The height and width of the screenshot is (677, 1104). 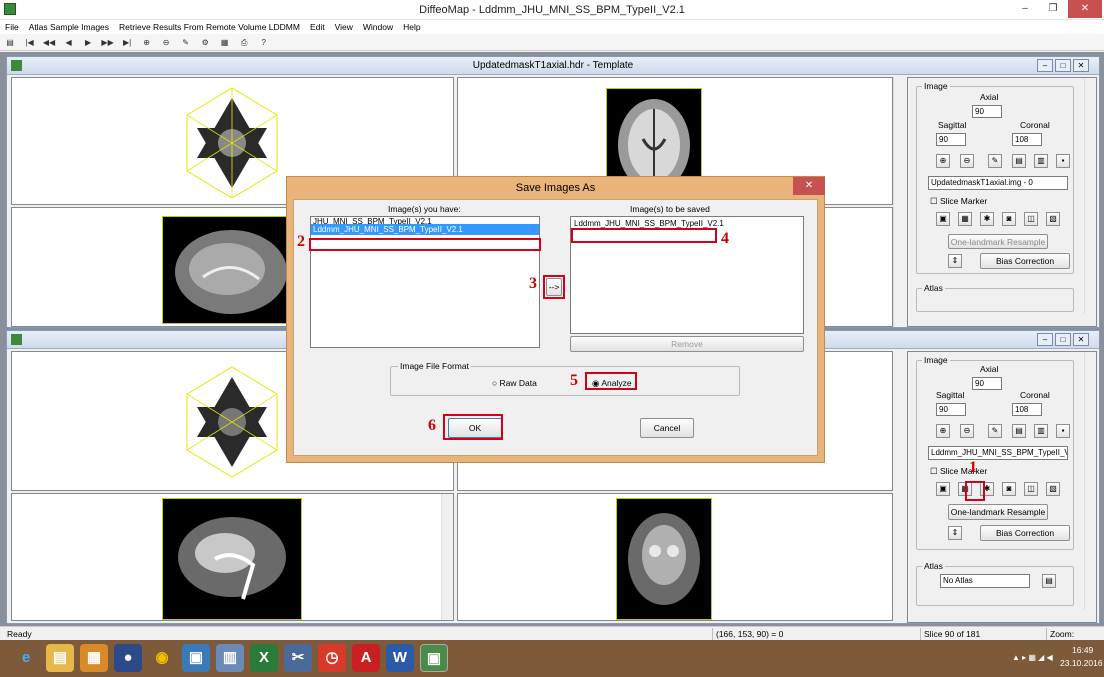 I want to click on cancel-button: Cancel, so click(x=667, y=428).